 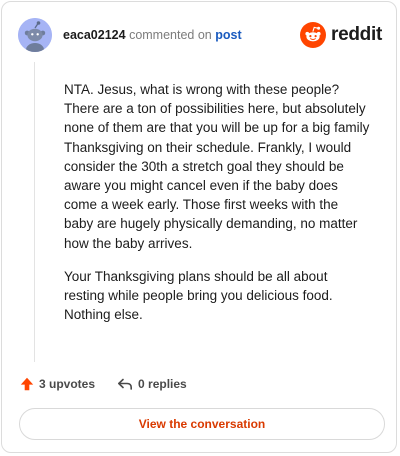 What do you see at coordinates (27, 384) in the screenshot?
I see `upvote-arrow-icon` at bounding box center [27, 384].